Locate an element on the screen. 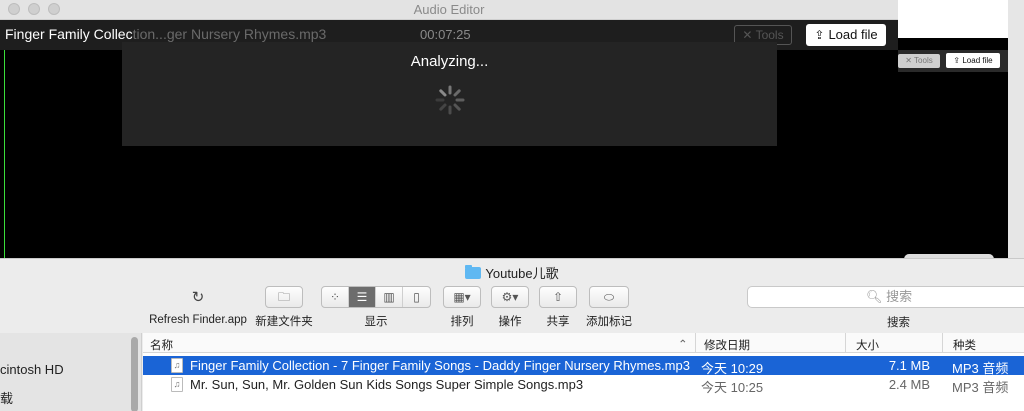 This screenshot has width=1024, height=411. folder-icon is located at coordinates (473, 272).